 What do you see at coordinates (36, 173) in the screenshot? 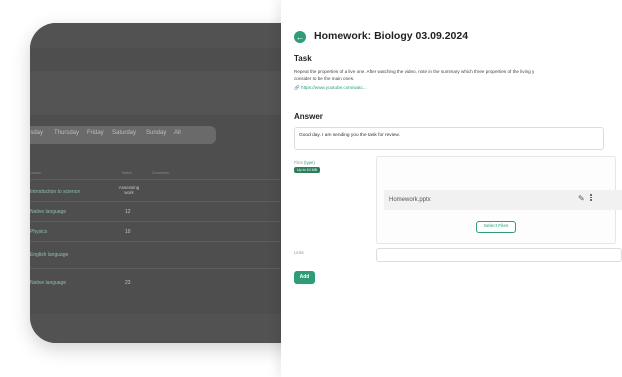
I see `table-header: Lesson` at bounding box center [36, 173].